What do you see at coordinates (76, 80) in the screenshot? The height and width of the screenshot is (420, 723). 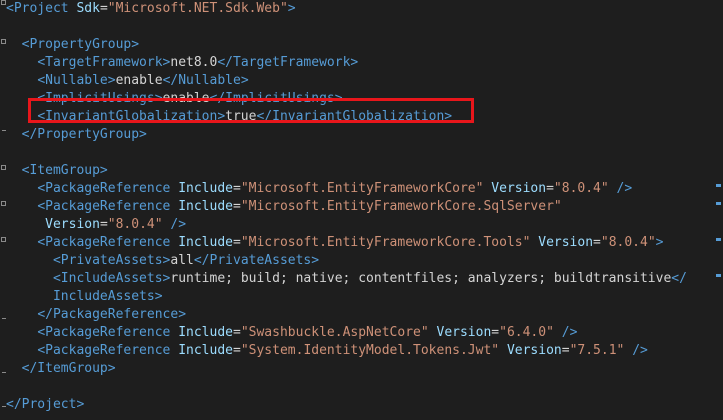 I see `code-token: <Nullable>` at bounding box center [76, 80].